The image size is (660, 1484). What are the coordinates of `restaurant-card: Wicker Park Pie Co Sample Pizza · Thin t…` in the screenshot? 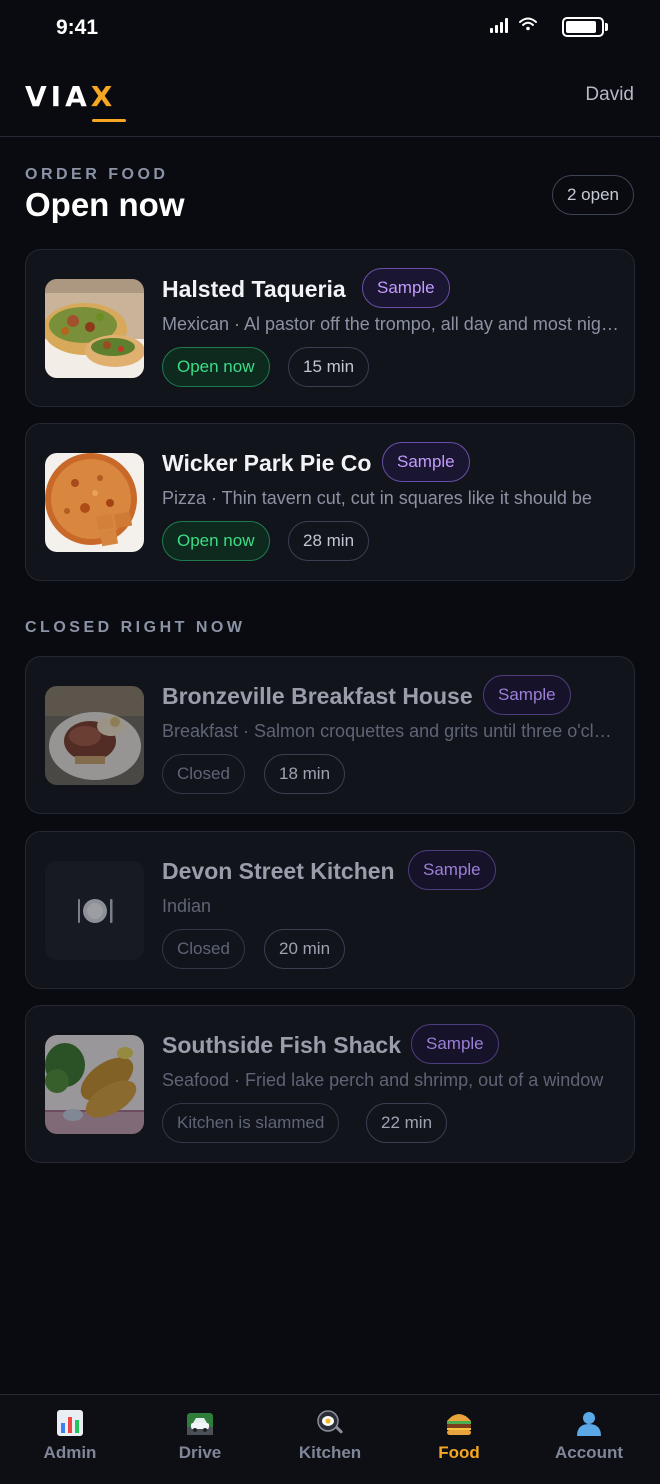 It's located at (330, 502).